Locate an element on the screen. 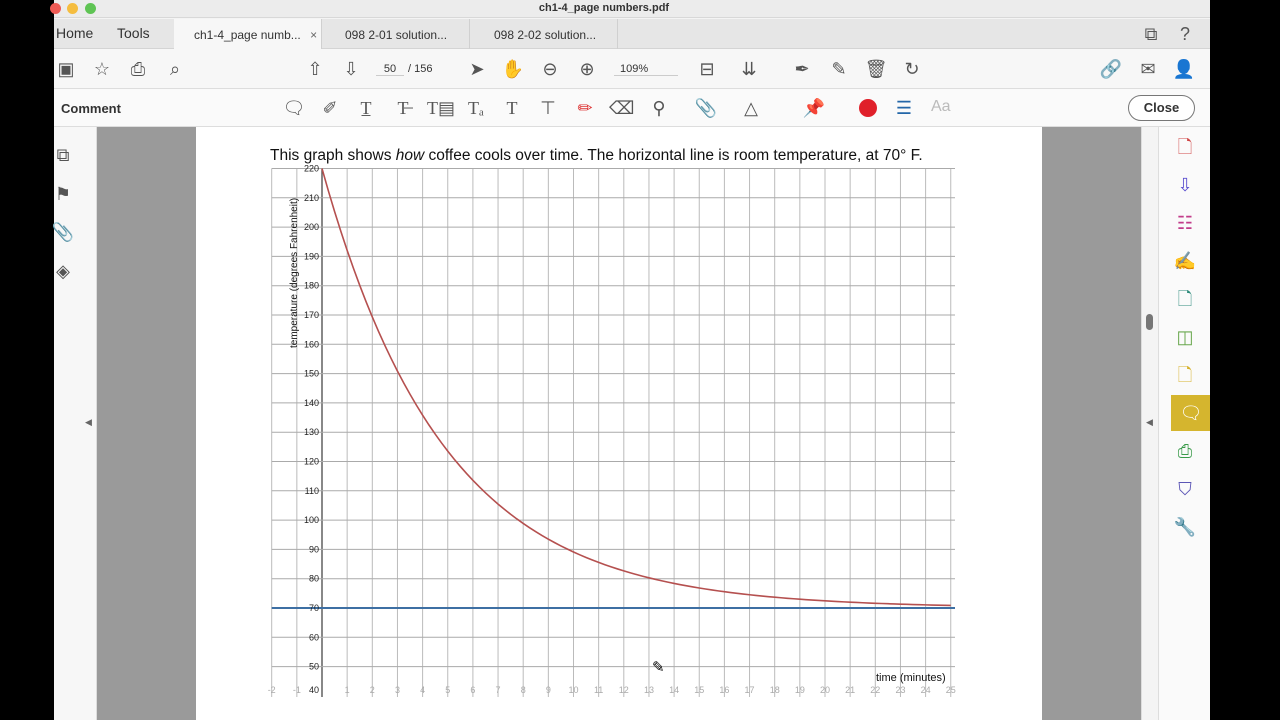 The height and width of the screenshot is (720, 1280). protect-shield-icon: ⛉ is located at coordinates (1185, 489).